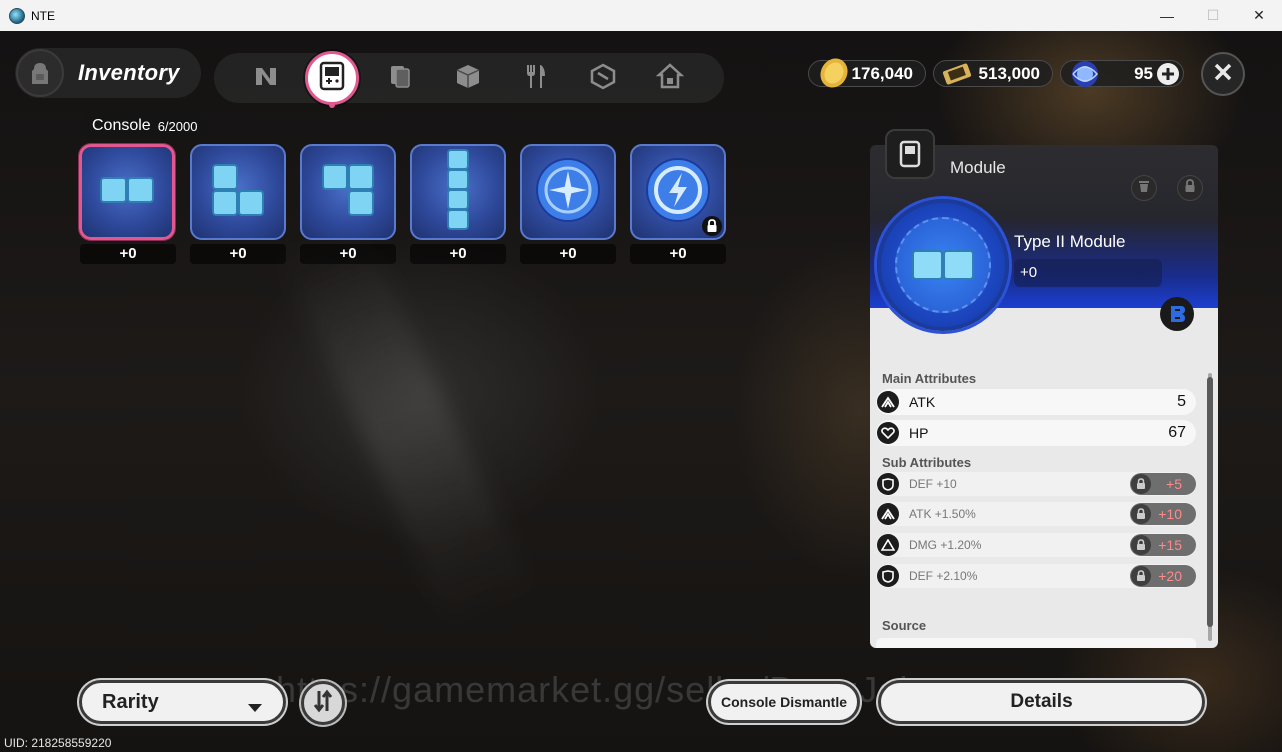 The image size is (1282, 752). What do you see at coordinates (121, 125) in the screenshot?
I see `console-label: Console` at bounding box center [121, 125].